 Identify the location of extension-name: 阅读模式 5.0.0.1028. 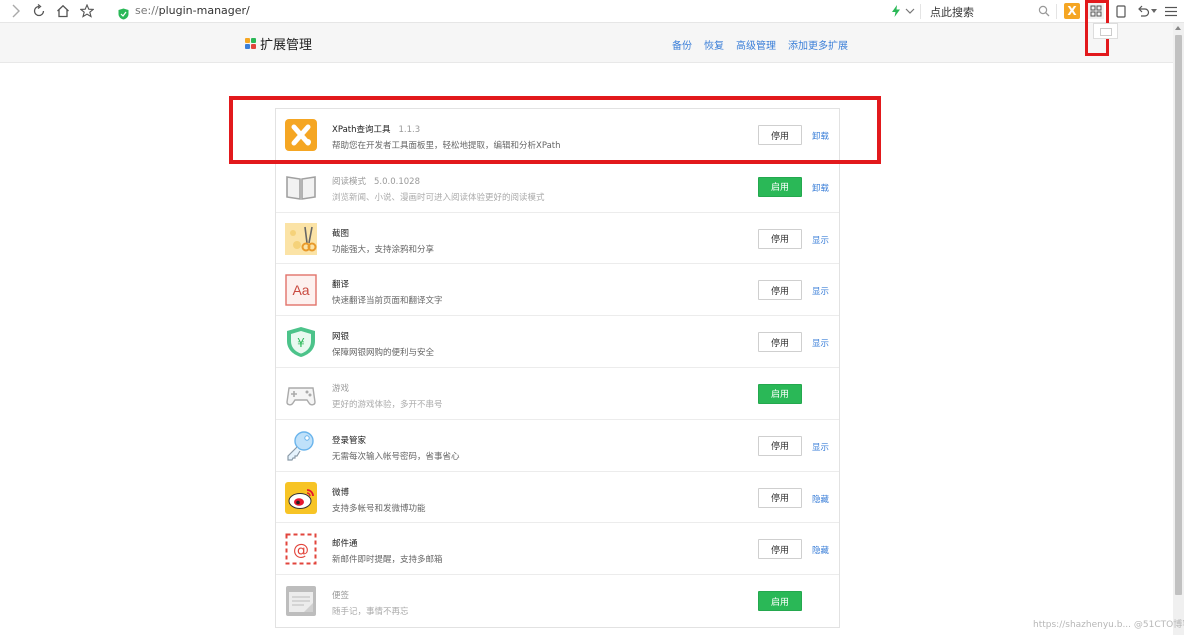
(376, 181).